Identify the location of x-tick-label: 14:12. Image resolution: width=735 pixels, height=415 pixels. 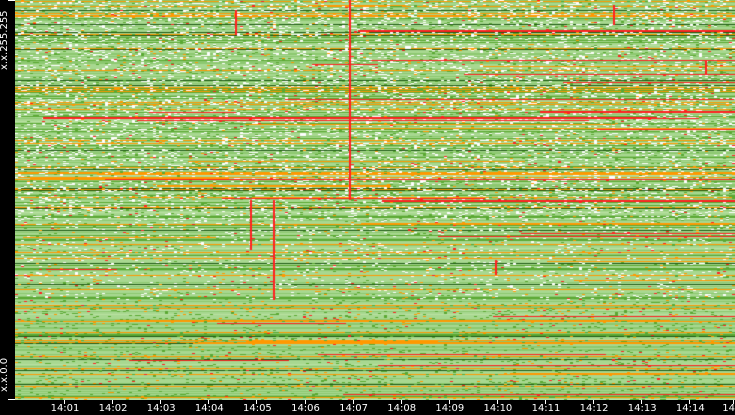
(594, 408).